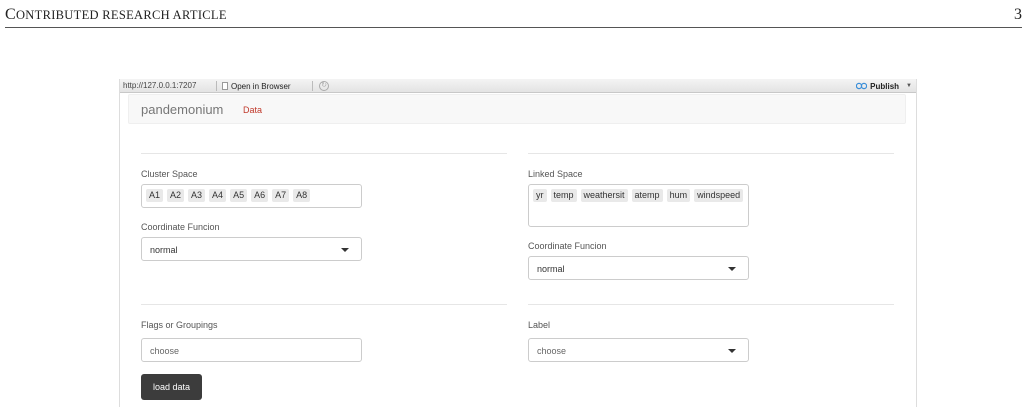 Image resolution: width=1033 pixels, height=407 pixels. I want to click on selected-chip: temp, so click(563, 195).